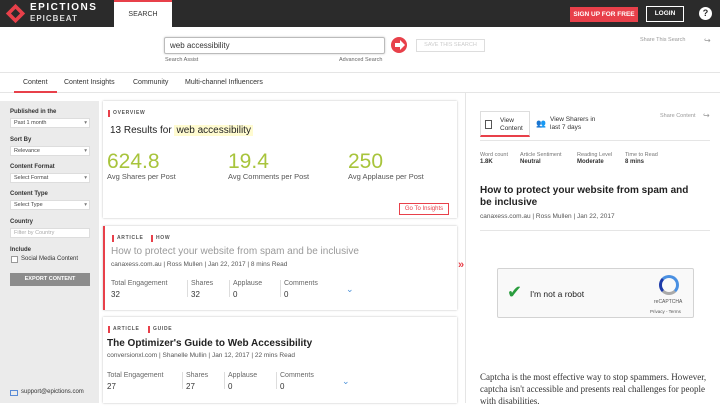 The width and height of the screenshot is (720, 407). Describe the element at coordinates (269, 176) in the screenshot. I see `avg-comments-label: Avg Comments per Post` at that location.